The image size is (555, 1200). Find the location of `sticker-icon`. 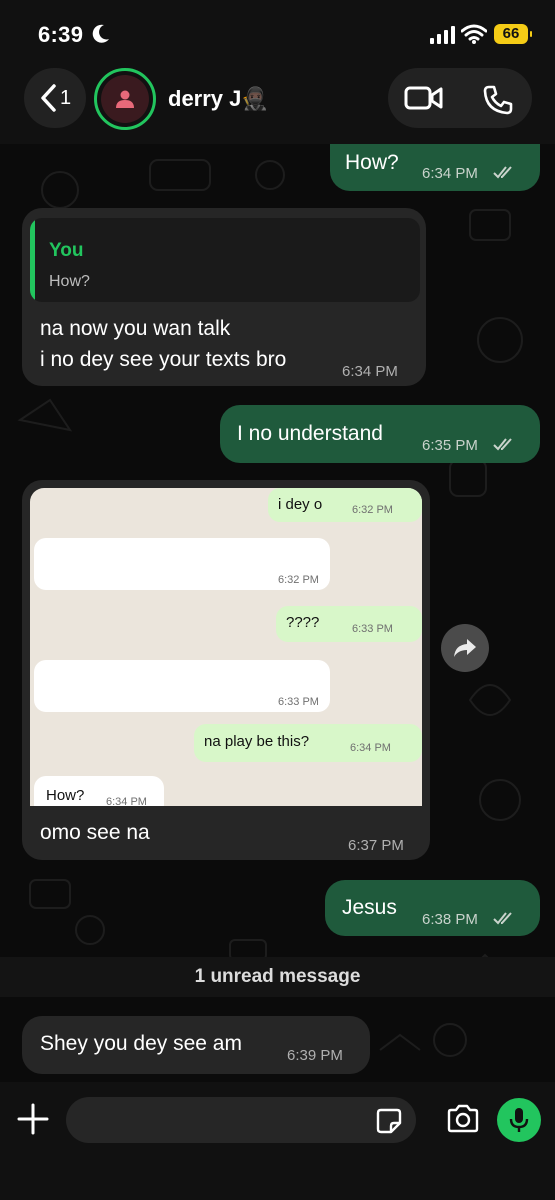

sticker-icon is located at coordinates (389, 1121).